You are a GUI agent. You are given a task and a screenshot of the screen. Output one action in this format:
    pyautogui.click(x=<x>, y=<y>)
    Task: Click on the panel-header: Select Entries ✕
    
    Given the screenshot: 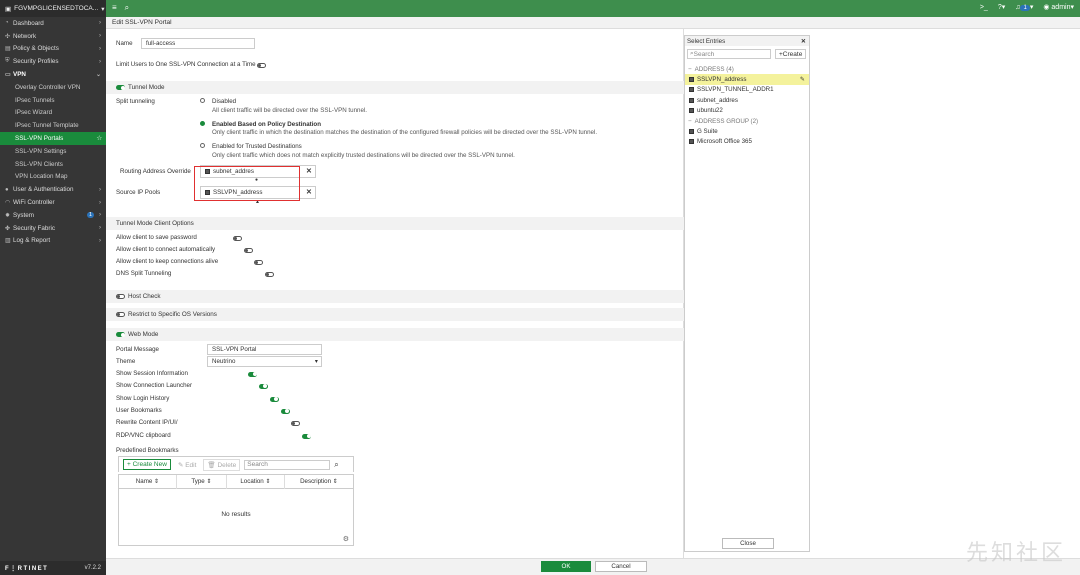 What is the action you would take?
    pyautogui.click(x=747, y=41)
    